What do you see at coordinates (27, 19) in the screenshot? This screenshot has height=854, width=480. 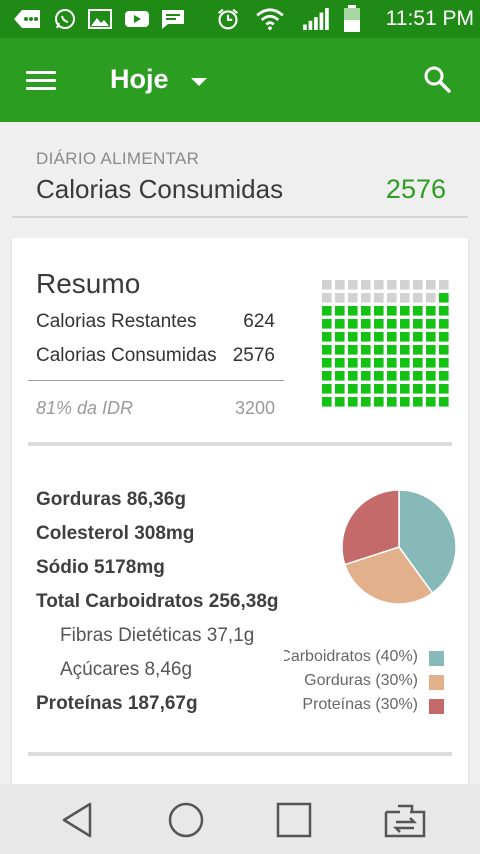 I see `back-message-icon` at bounding box center [27, 19].